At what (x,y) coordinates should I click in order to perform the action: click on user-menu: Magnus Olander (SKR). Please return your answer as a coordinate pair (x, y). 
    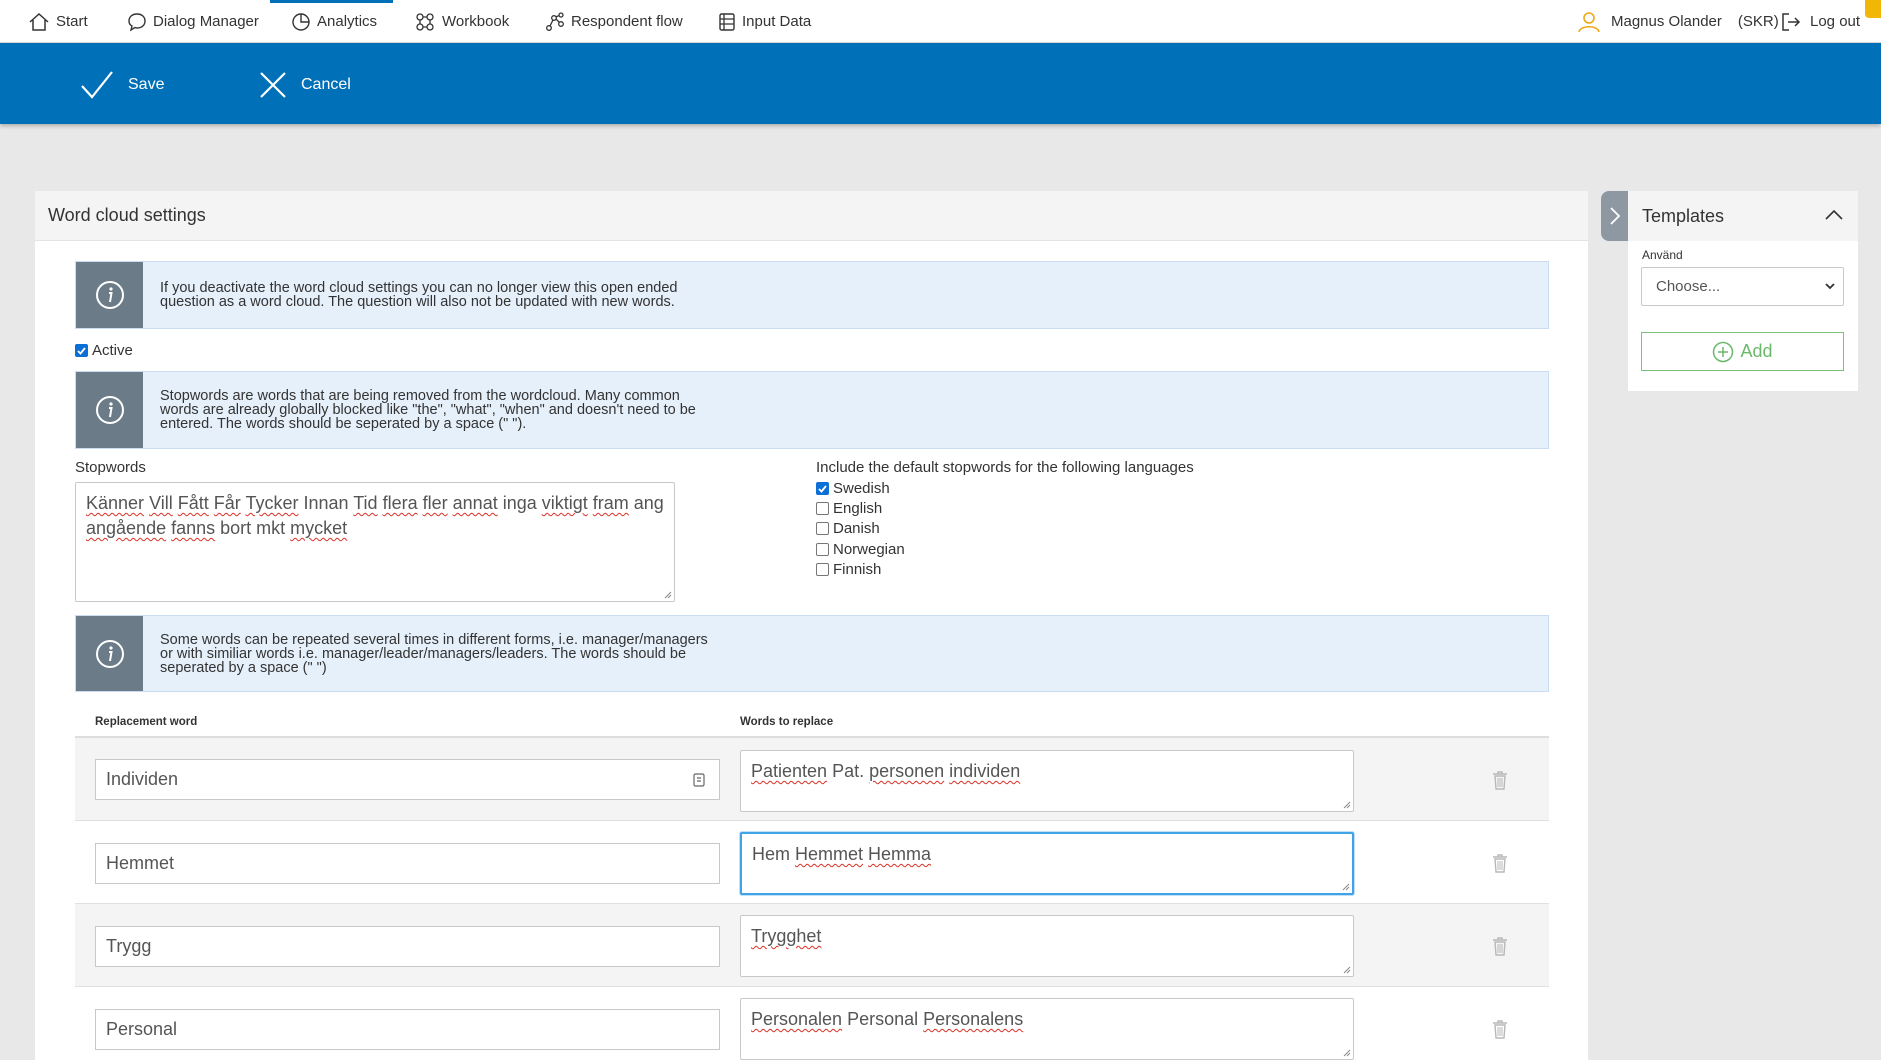
    Looking at the image, I should click on (1678, 21).